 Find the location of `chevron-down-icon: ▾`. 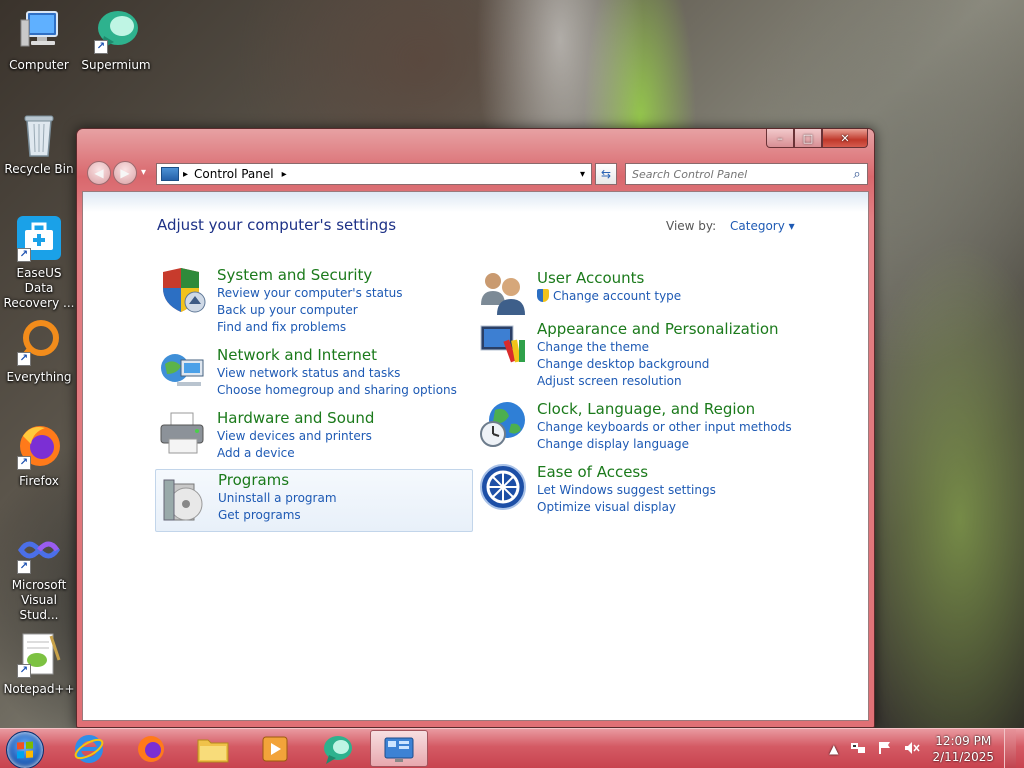

chevron-down-icon: ▾ is located at coordinates (791, 226).